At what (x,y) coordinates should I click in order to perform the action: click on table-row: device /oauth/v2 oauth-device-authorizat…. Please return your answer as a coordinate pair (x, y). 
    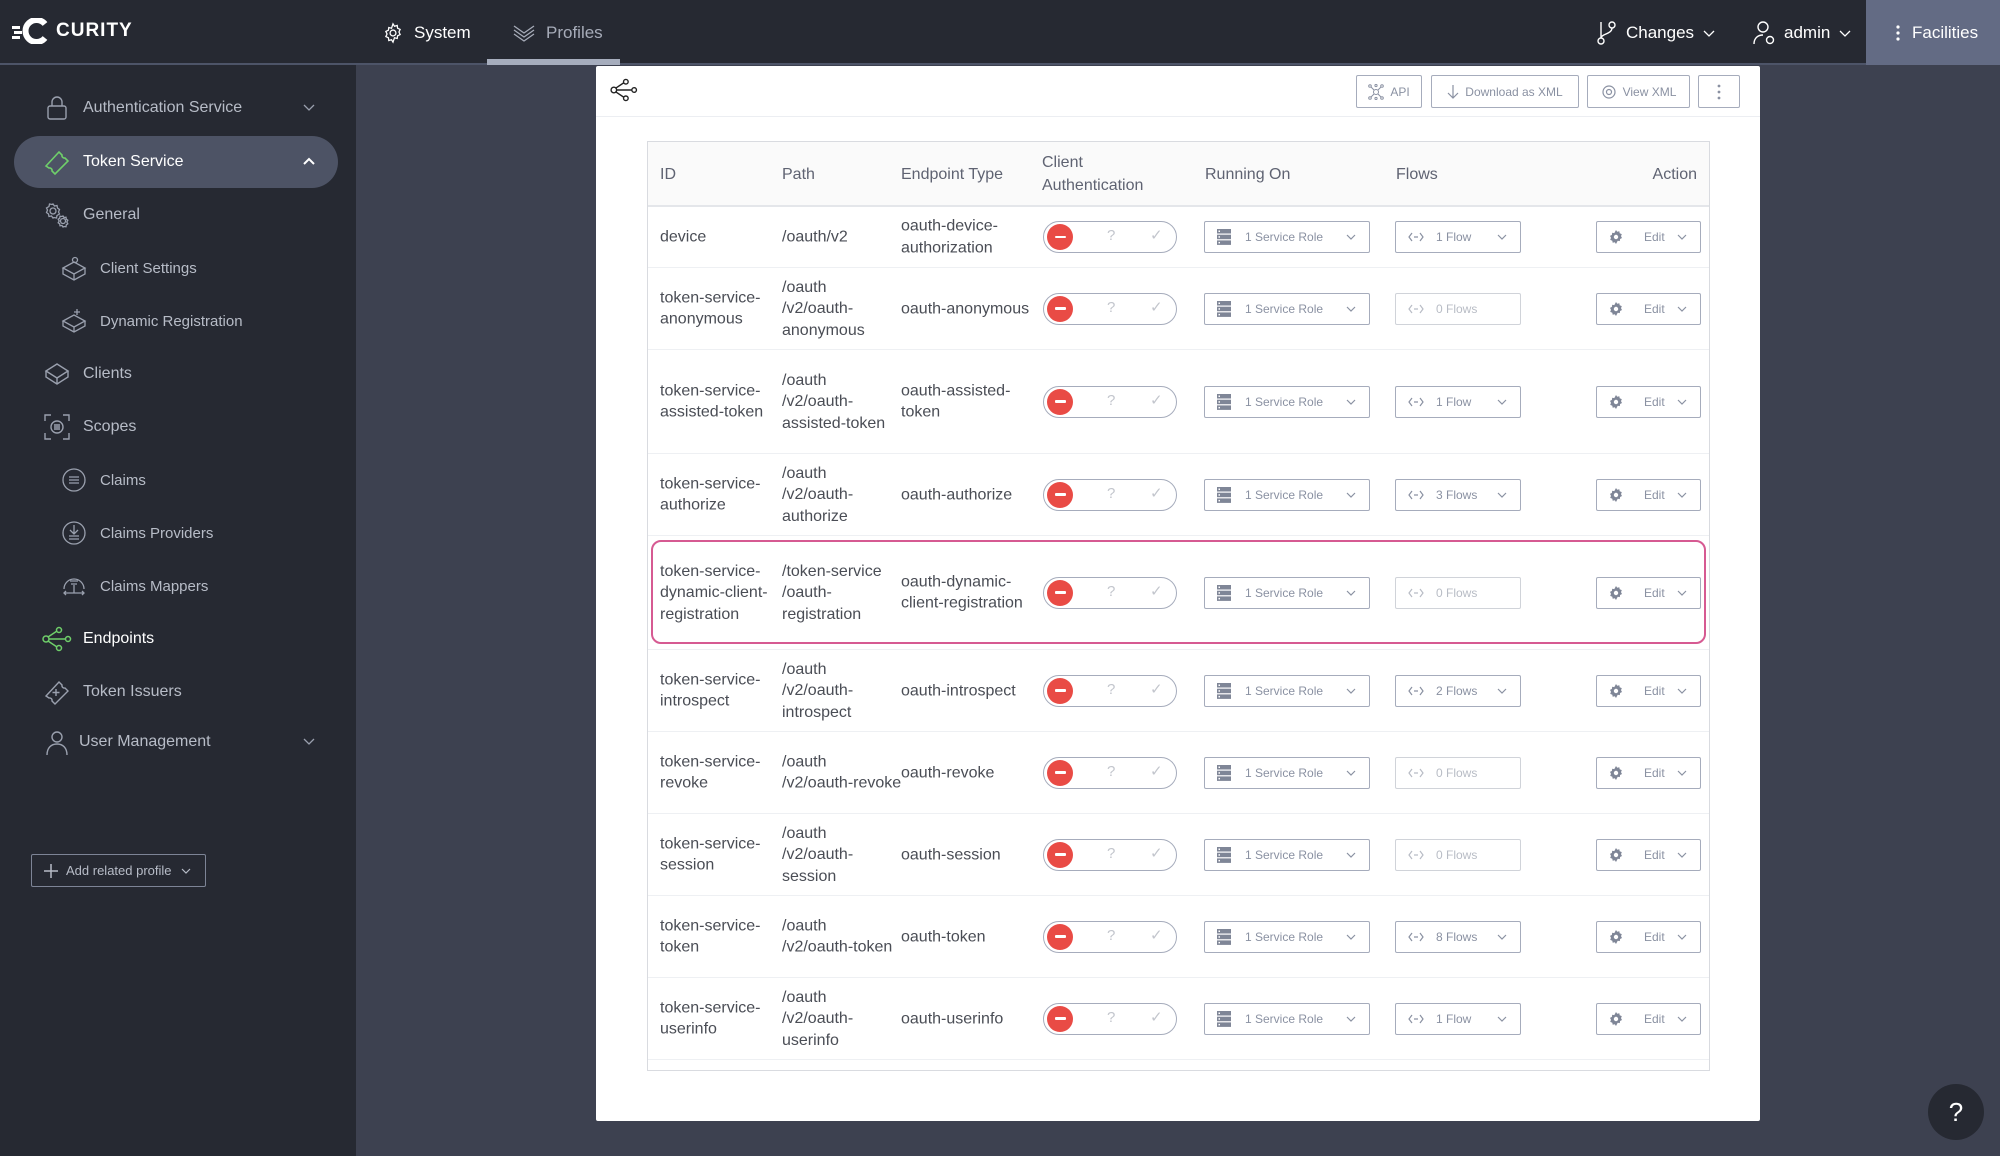
    Looking at the image, I should click on (1178, 237).